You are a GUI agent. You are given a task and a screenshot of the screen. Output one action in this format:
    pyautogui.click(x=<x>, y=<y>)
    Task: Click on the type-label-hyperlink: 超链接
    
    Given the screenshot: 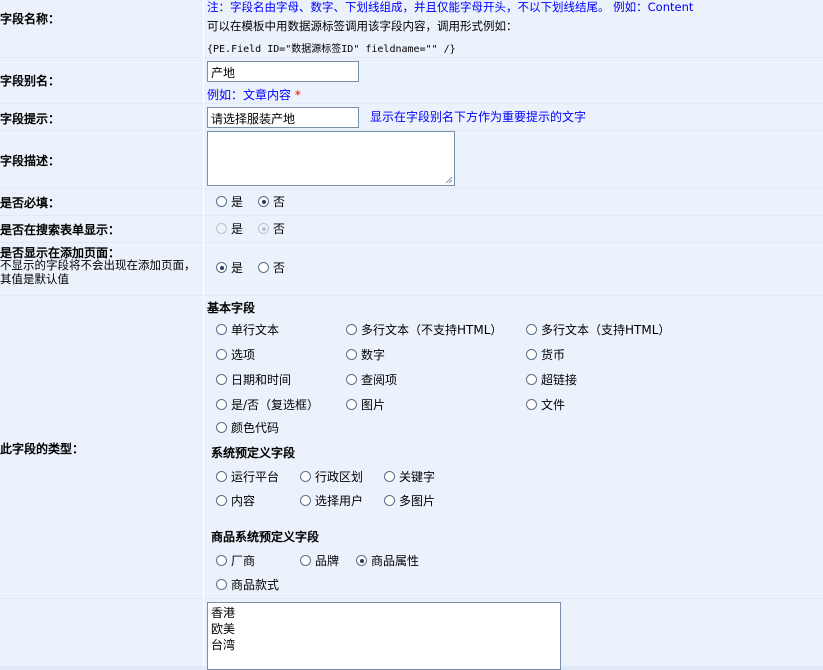 What is the action you would take?
    pyautogui.click(x=559, y=379)
    